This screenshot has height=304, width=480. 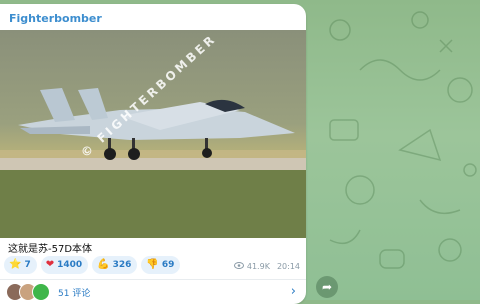 I want to click on commenter-avatars, so click(x=29, y=292).